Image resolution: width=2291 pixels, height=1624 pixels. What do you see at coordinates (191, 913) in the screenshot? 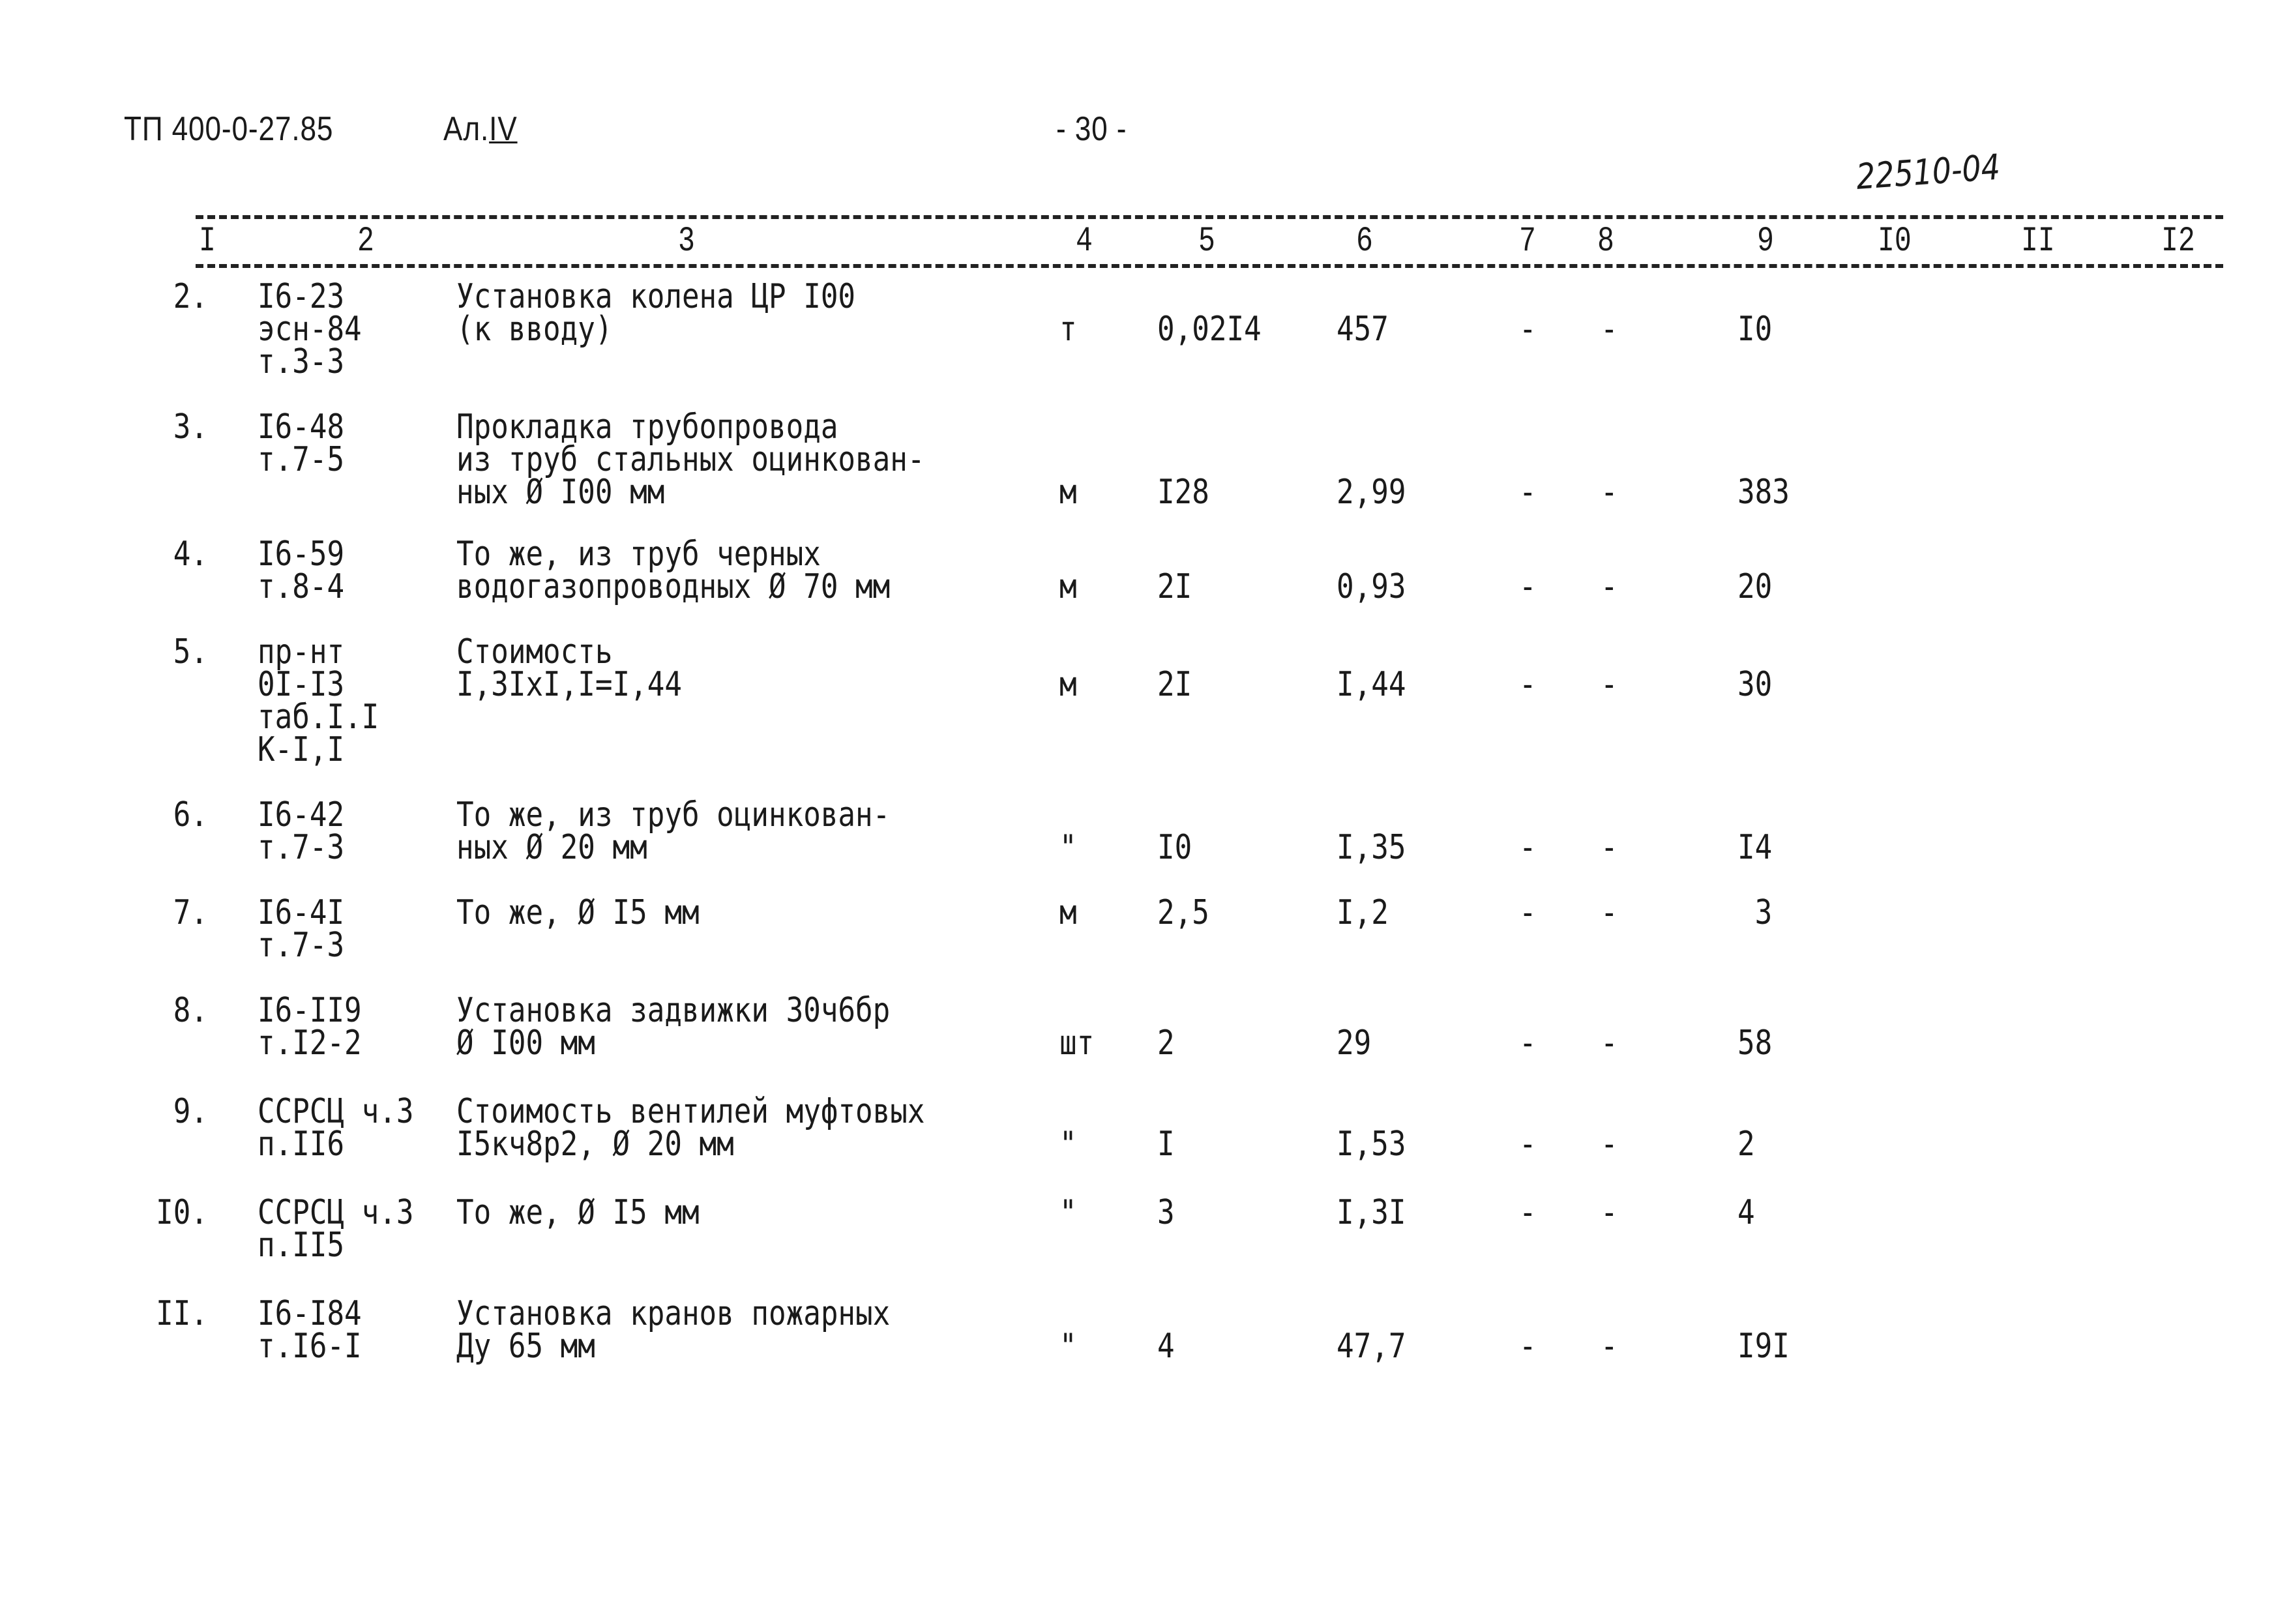
I see `item-number-line: 7.` at bounding box center [191, 913].